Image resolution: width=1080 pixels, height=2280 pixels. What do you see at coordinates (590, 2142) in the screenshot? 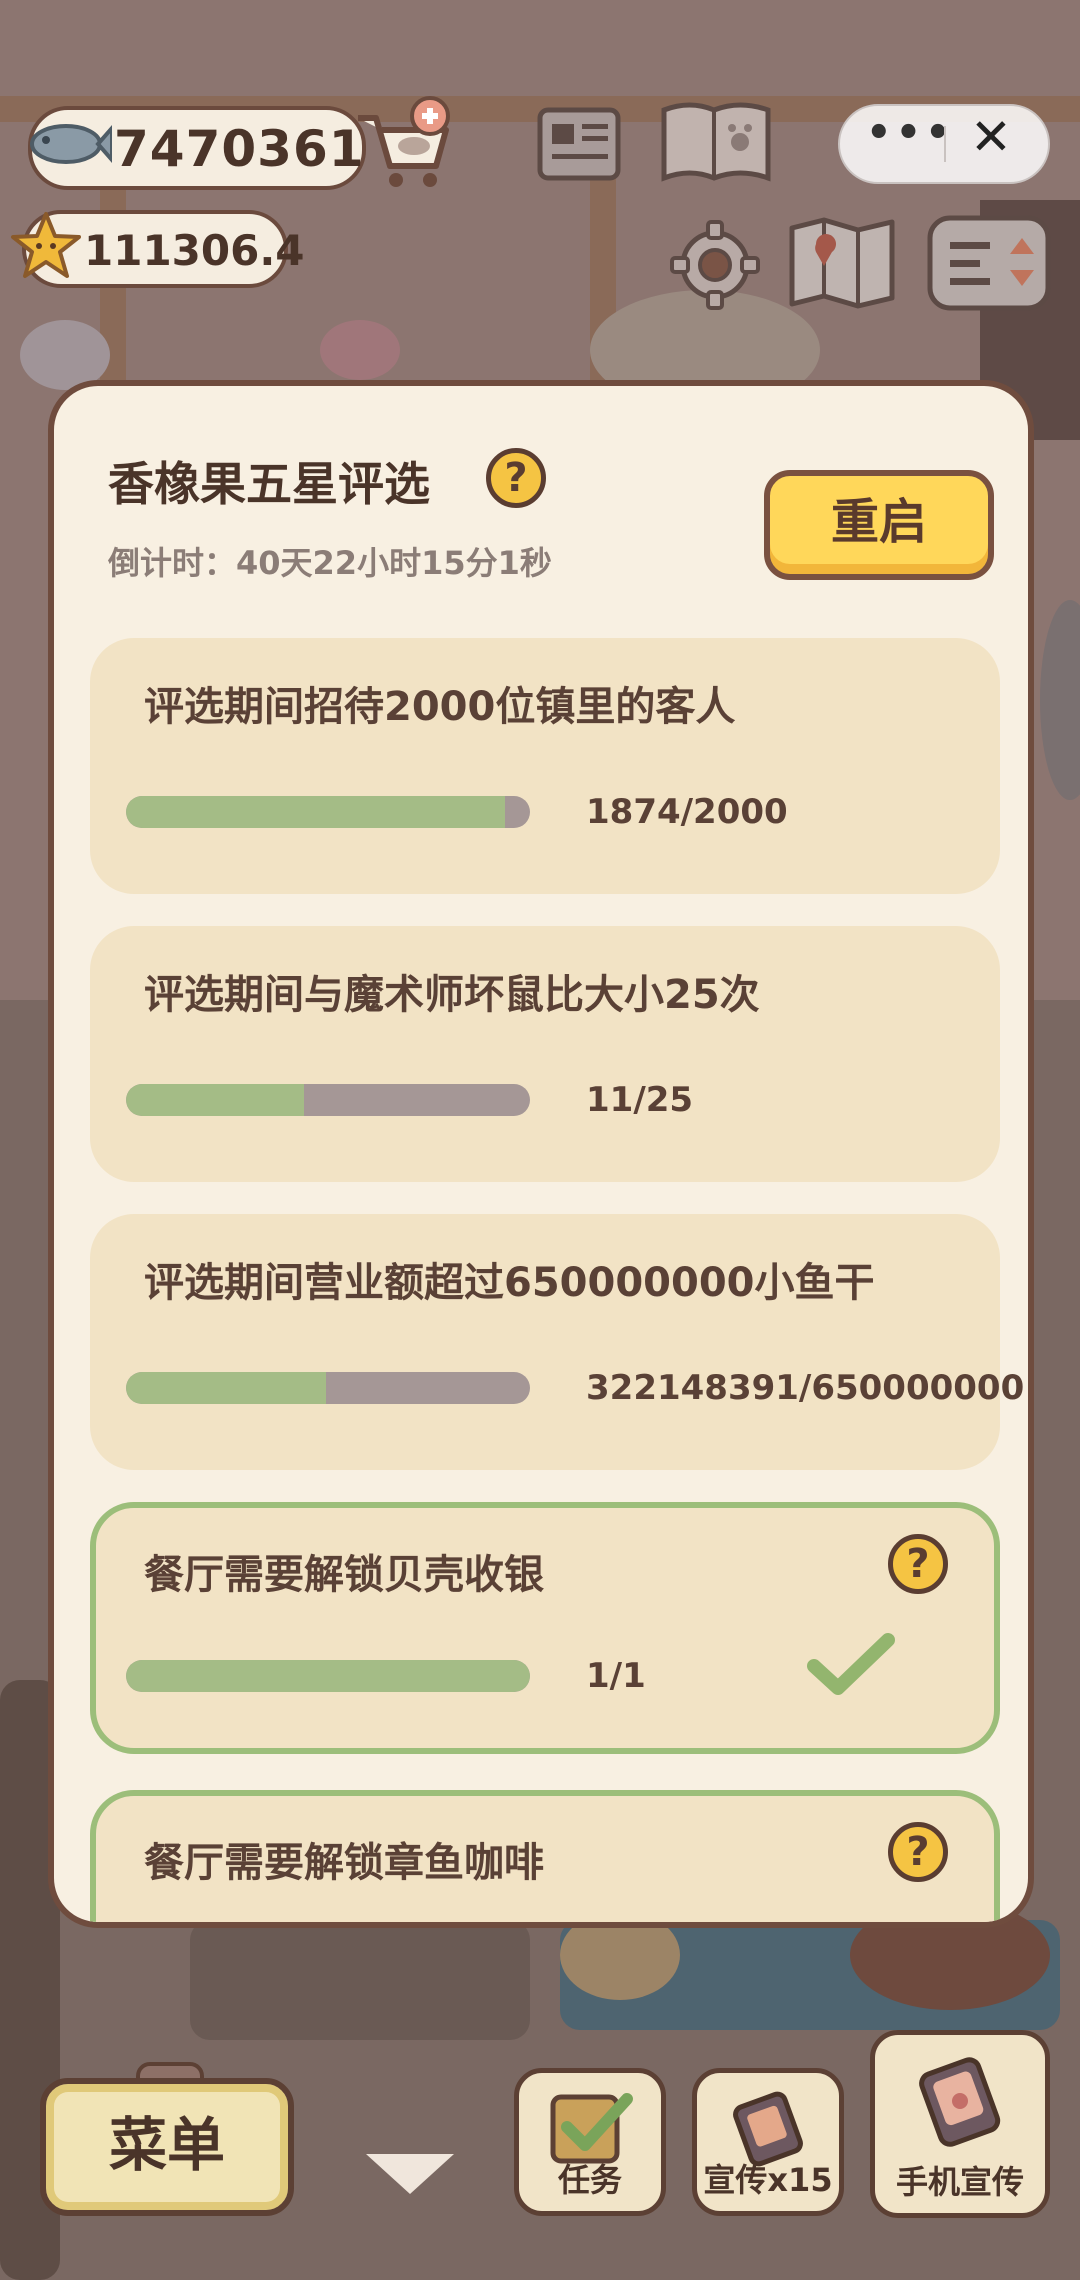
I see `task-button: 任务` at bounding box center [590, 2142].